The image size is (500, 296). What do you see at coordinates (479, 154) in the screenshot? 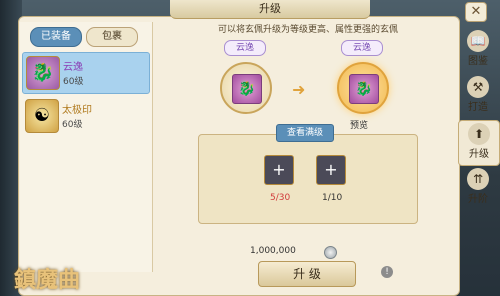
I see `sidebar-item-label: 升级` at bounding box center [479, 154].